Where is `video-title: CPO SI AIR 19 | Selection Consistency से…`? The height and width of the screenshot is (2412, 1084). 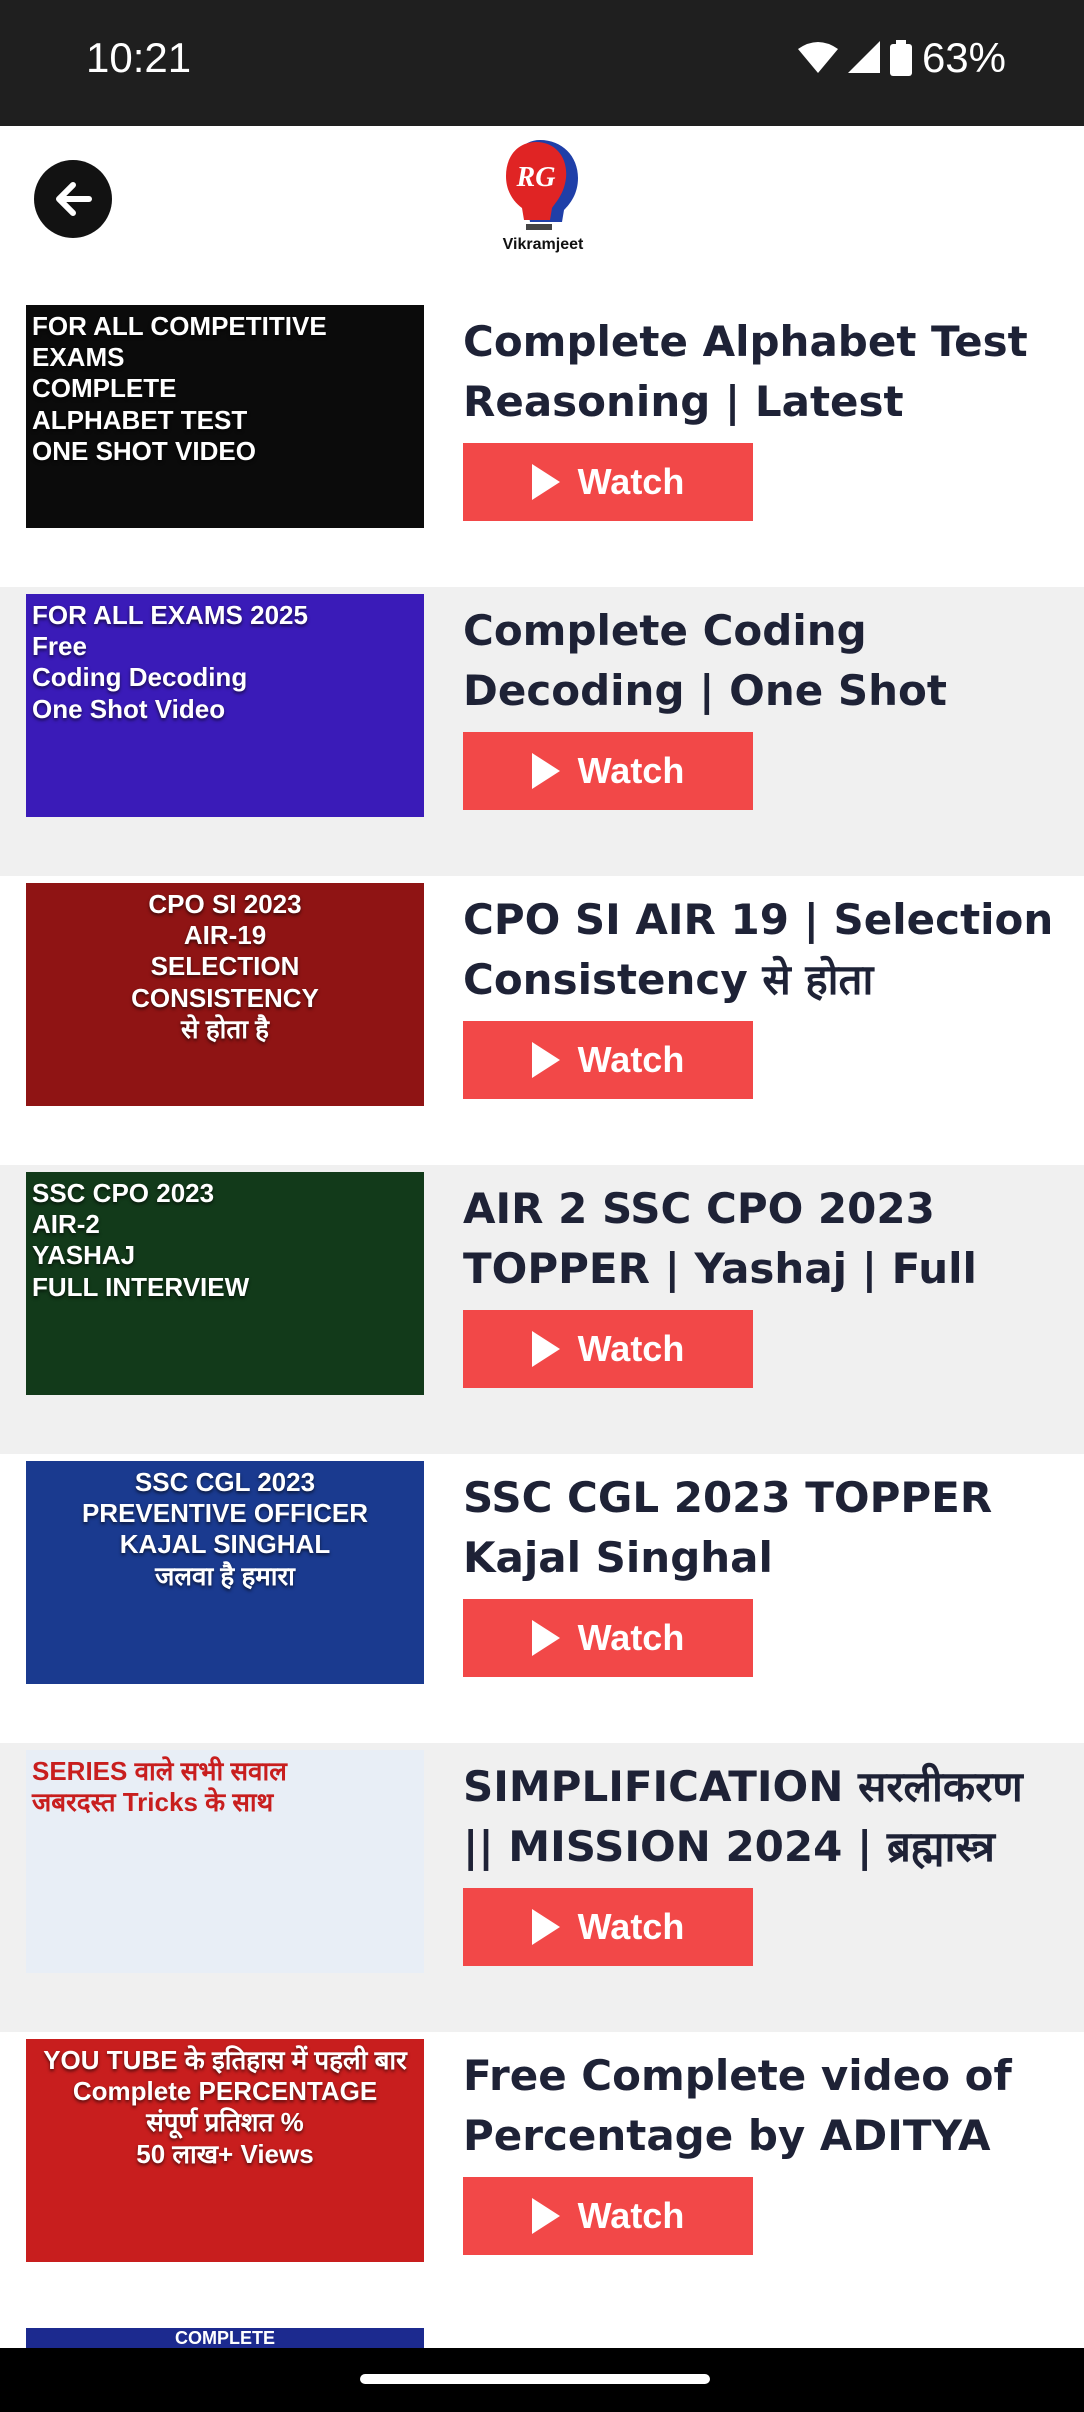 video-title: CPO SI AIR 19 | Selection Consistency से… is located at coordinates (763, 950).